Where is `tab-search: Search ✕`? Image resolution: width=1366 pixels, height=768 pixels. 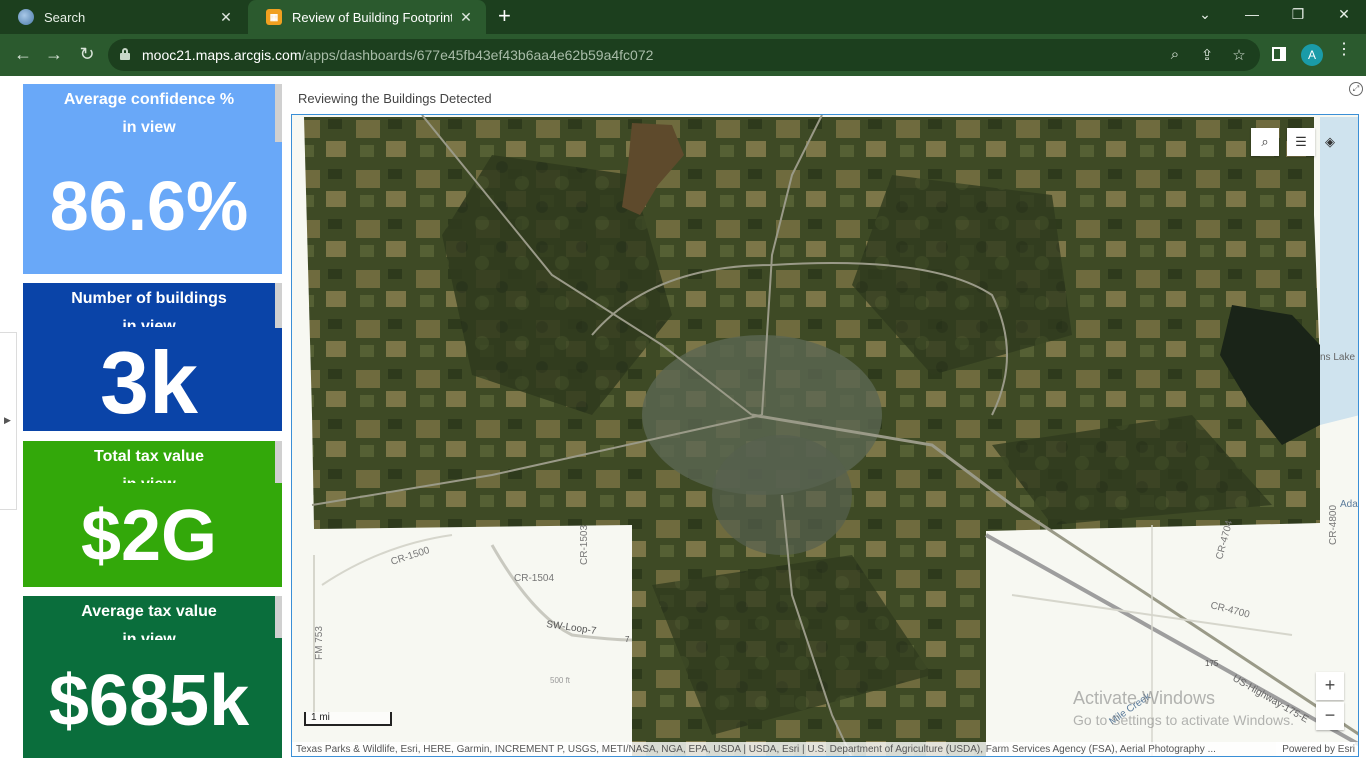 tab-search: Search ✕ is located at coordinates (123, 17).